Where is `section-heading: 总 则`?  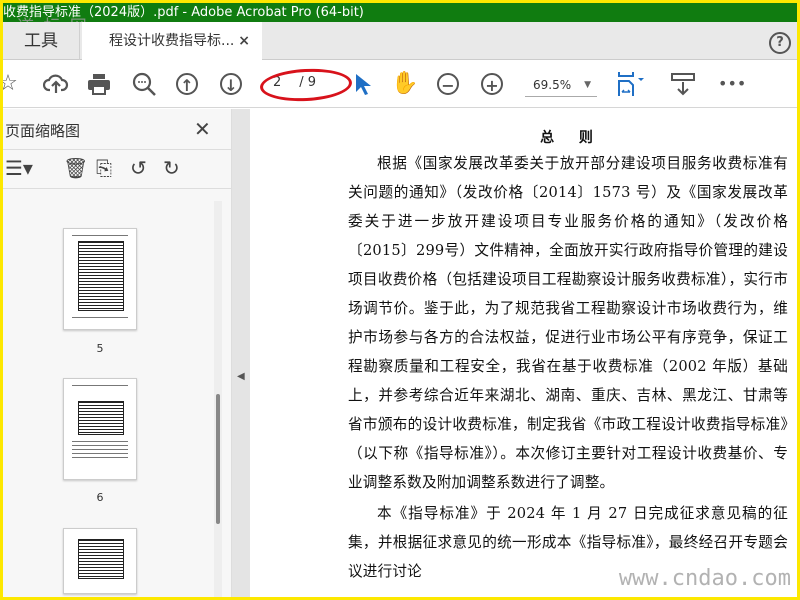
section-heading: 总 则 is located at coordinates (571, 138).